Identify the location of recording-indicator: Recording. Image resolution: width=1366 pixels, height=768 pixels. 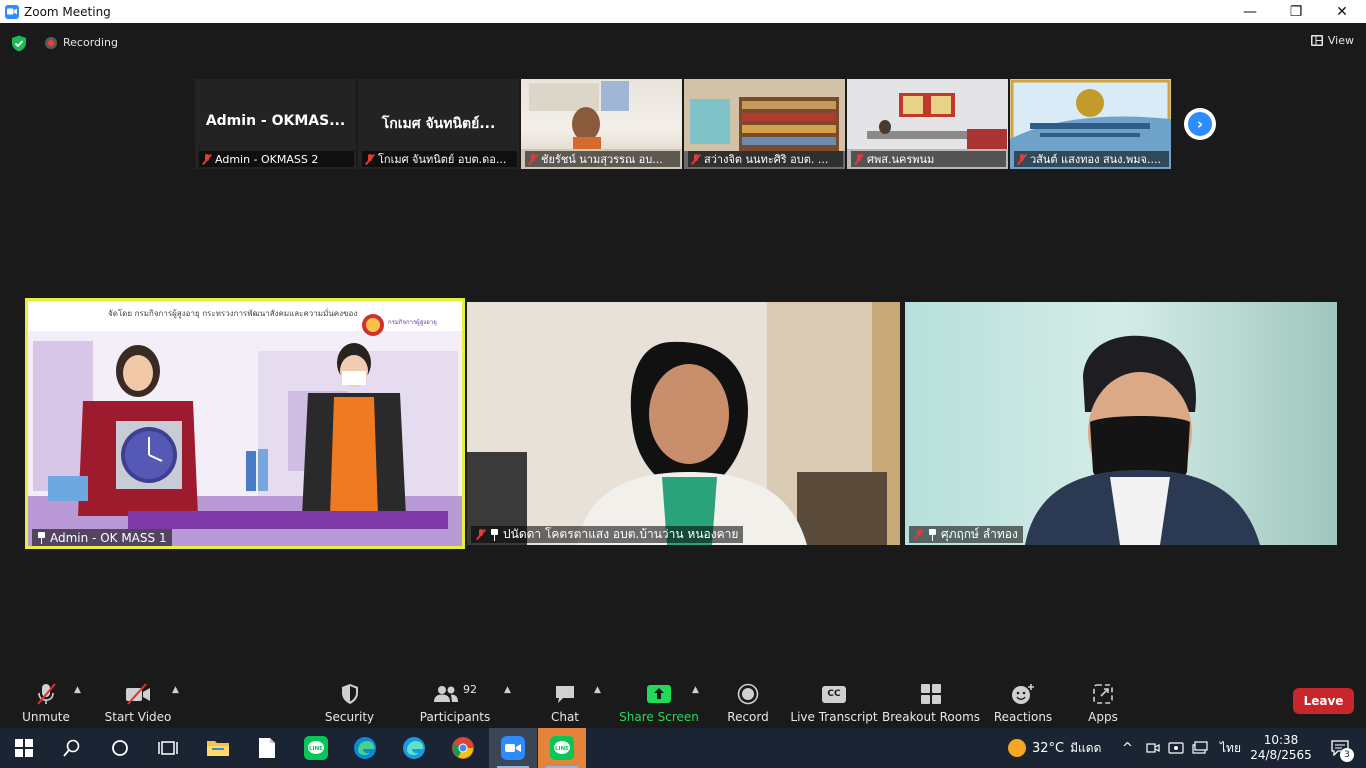
(81, 42).